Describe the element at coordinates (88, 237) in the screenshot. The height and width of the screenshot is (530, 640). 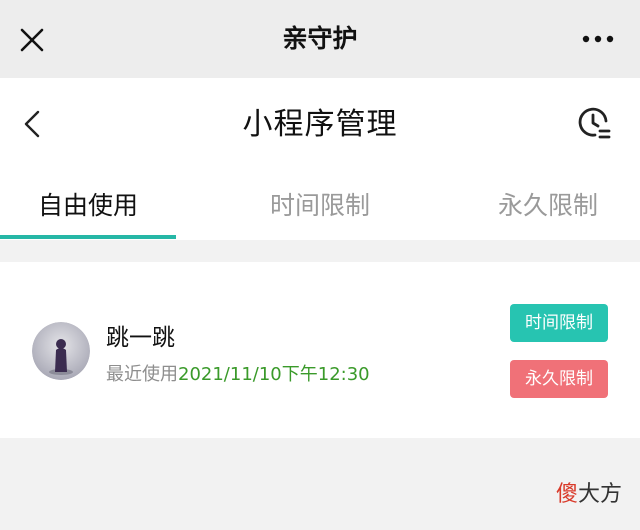
I see `active-tab-indicator` at that location.